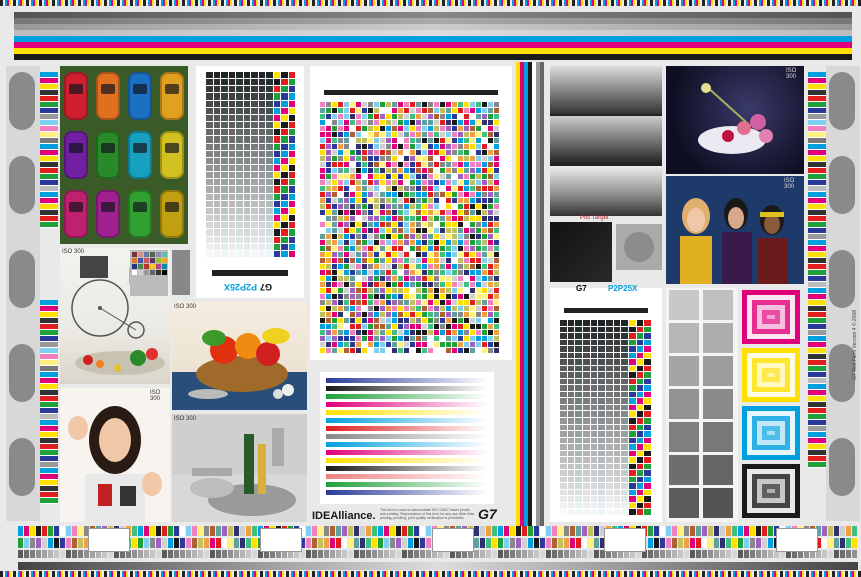 Image resolution: width=861 pixels, height=577 pixels. What do you see at coordinates (411, 213) in the screenshot?
I see `it8-random-target` at bounding box center [411, 213].